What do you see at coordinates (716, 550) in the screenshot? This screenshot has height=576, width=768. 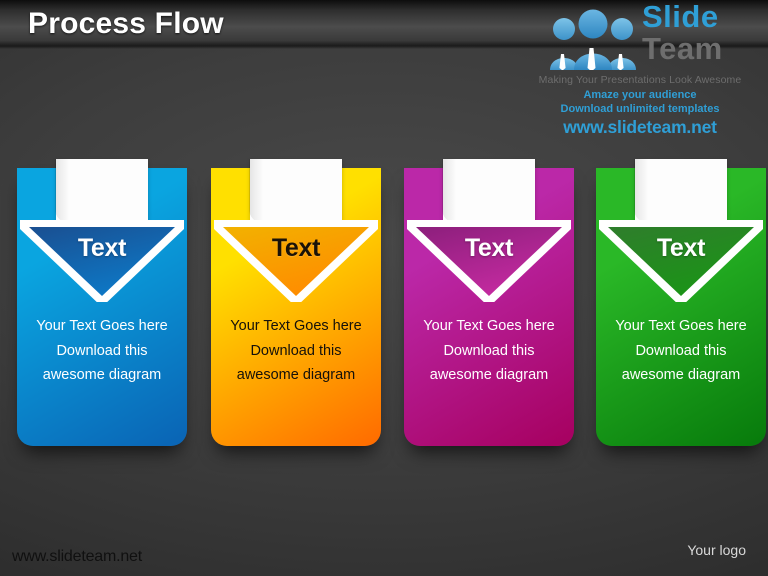 I see `footer-logo-placeholder: Your logo` at bounding box center [716, 550].